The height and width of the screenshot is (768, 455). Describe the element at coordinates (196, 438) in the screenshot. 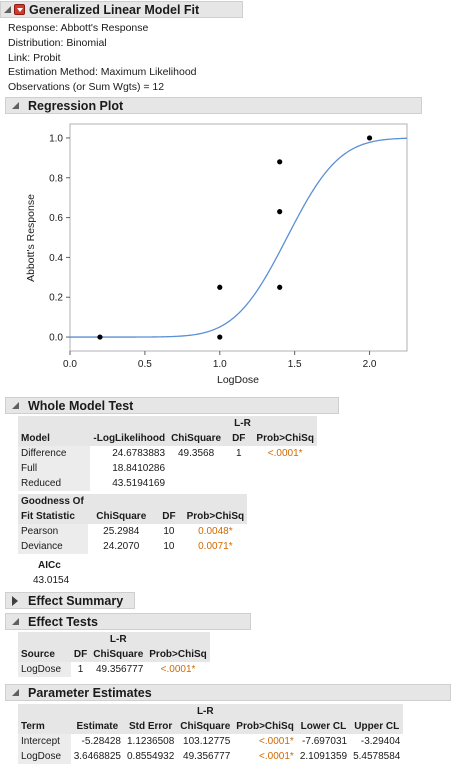

I see `col-chisq: ChiSquare` at that location.